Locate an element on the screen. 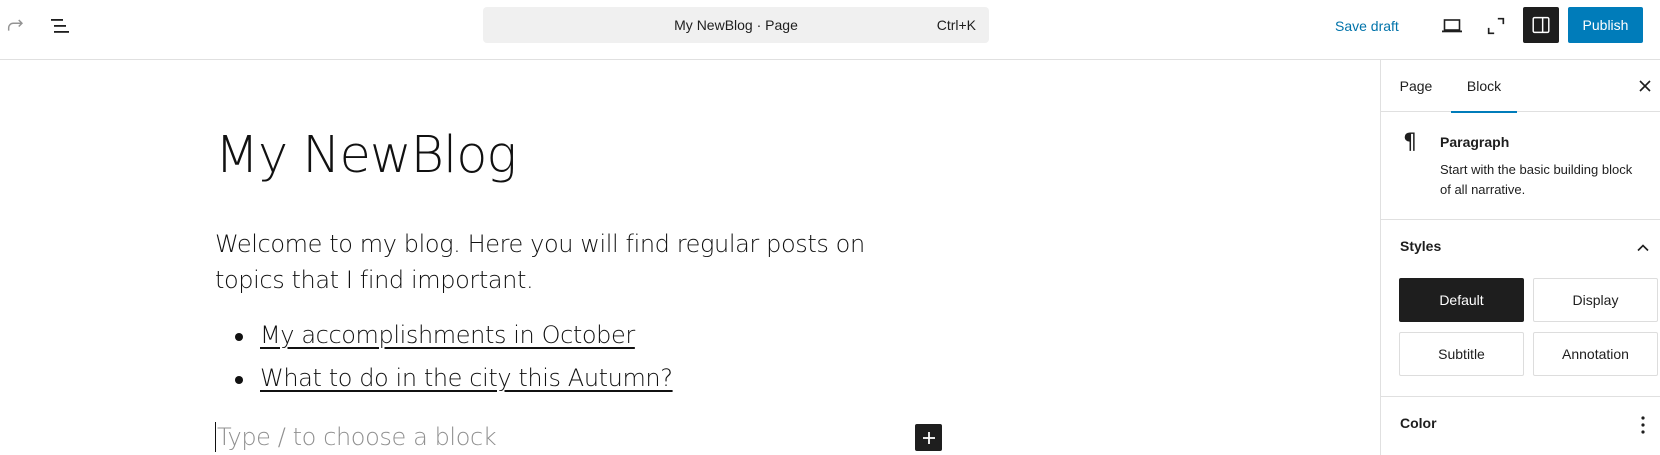 The height and width of the screenshot is (455, 1660). list-item: What to do in the city this Autumn? is located at coordinates (451, 378).